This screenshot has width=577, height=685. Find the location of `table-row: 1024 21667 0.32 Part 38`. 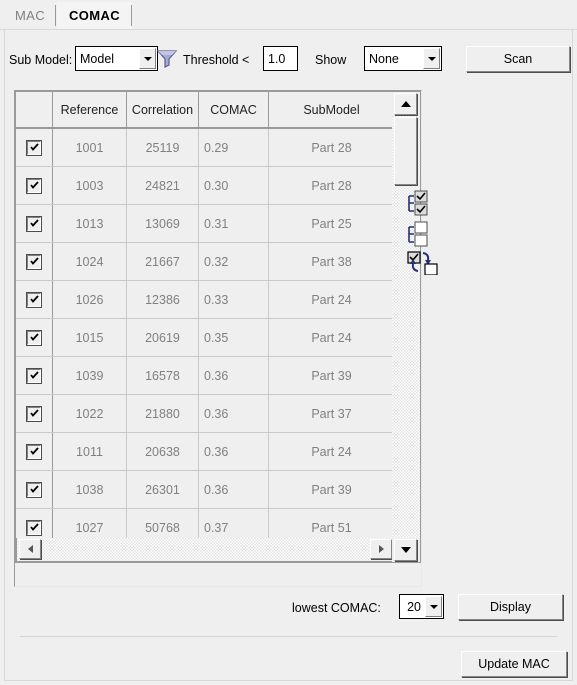

table-row: 1024 21667 0.32 Part 38 is located at coordinates (205, 262).